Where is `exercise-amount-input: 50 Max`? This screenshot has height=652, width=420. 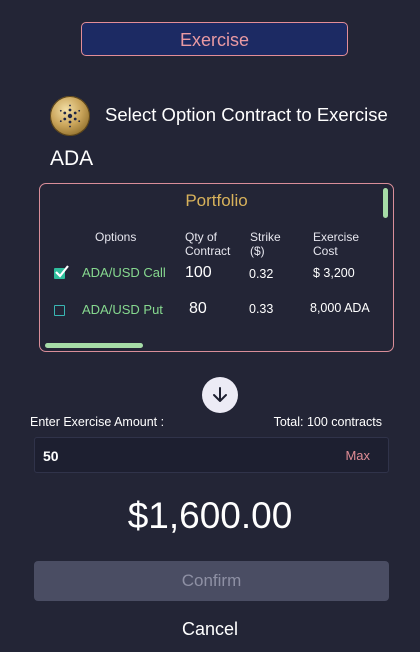
exercise-amount-input: 50 Max is located at coordinates (211, 455).